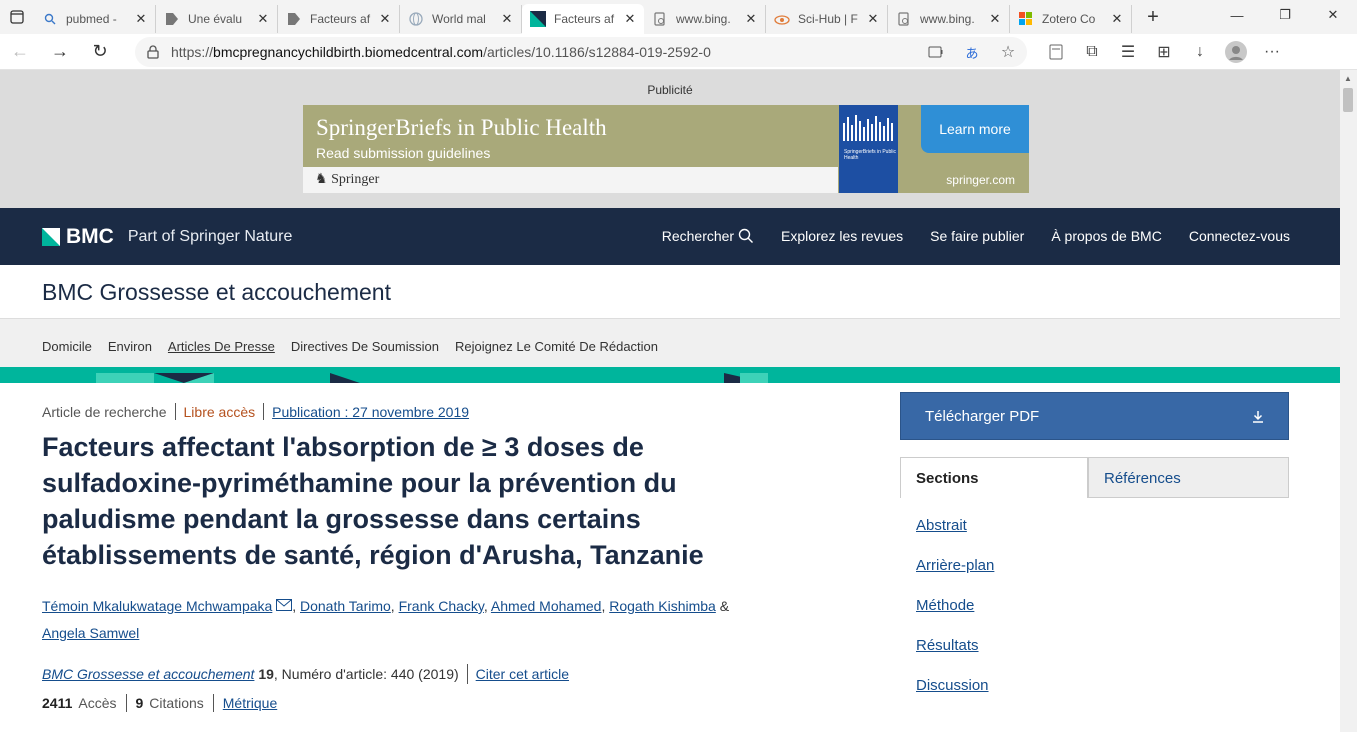 This screenshot has width=1357, height=732. I want to click on nav-login: Connectez-vous, so click(1239, 236).